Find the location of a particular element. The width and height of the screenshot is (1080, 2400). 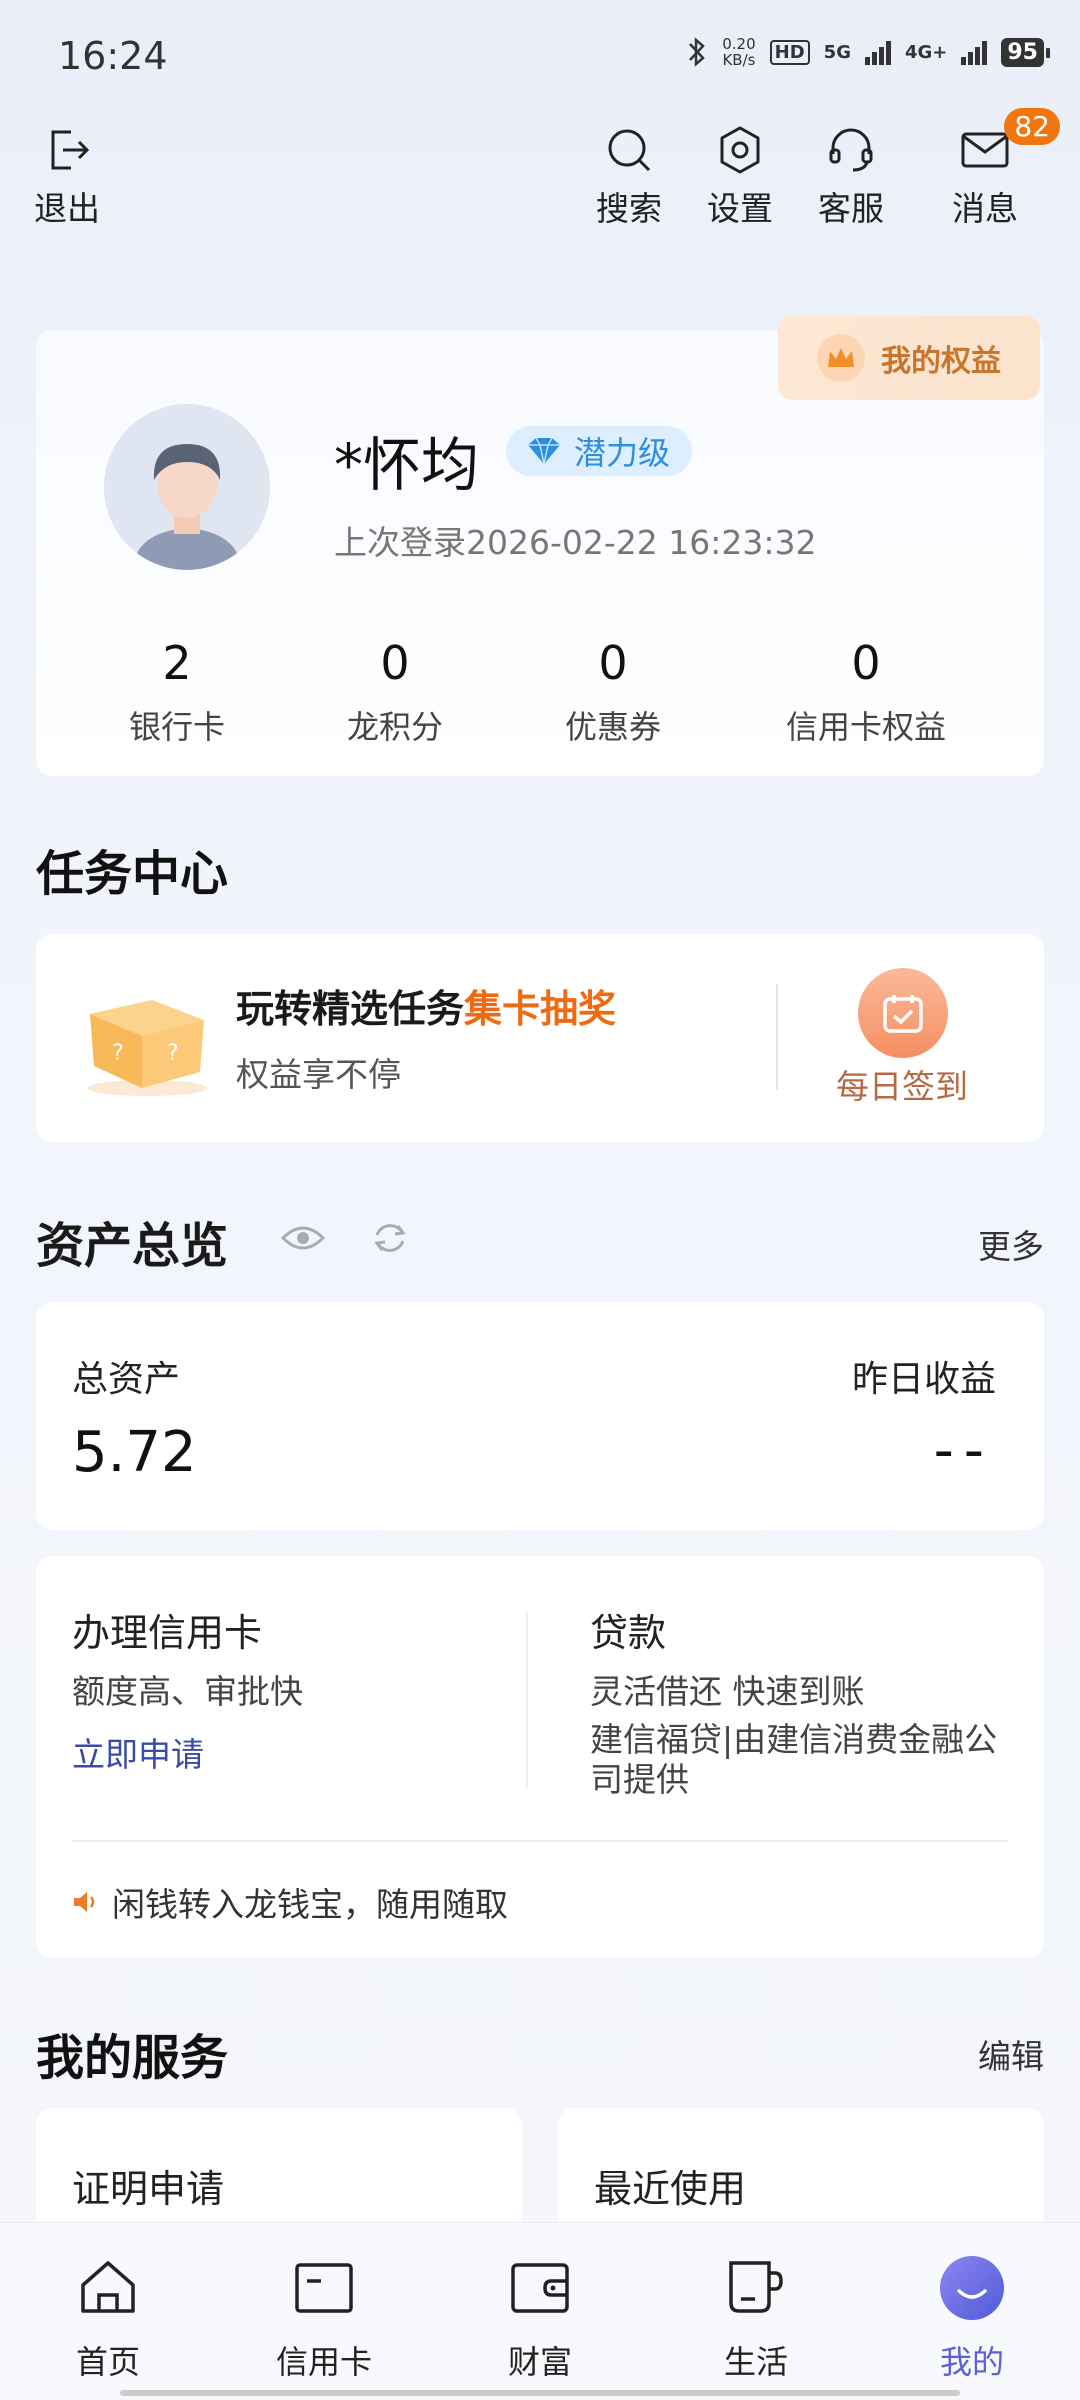

logout-icon is located at coordinates (70, 150).